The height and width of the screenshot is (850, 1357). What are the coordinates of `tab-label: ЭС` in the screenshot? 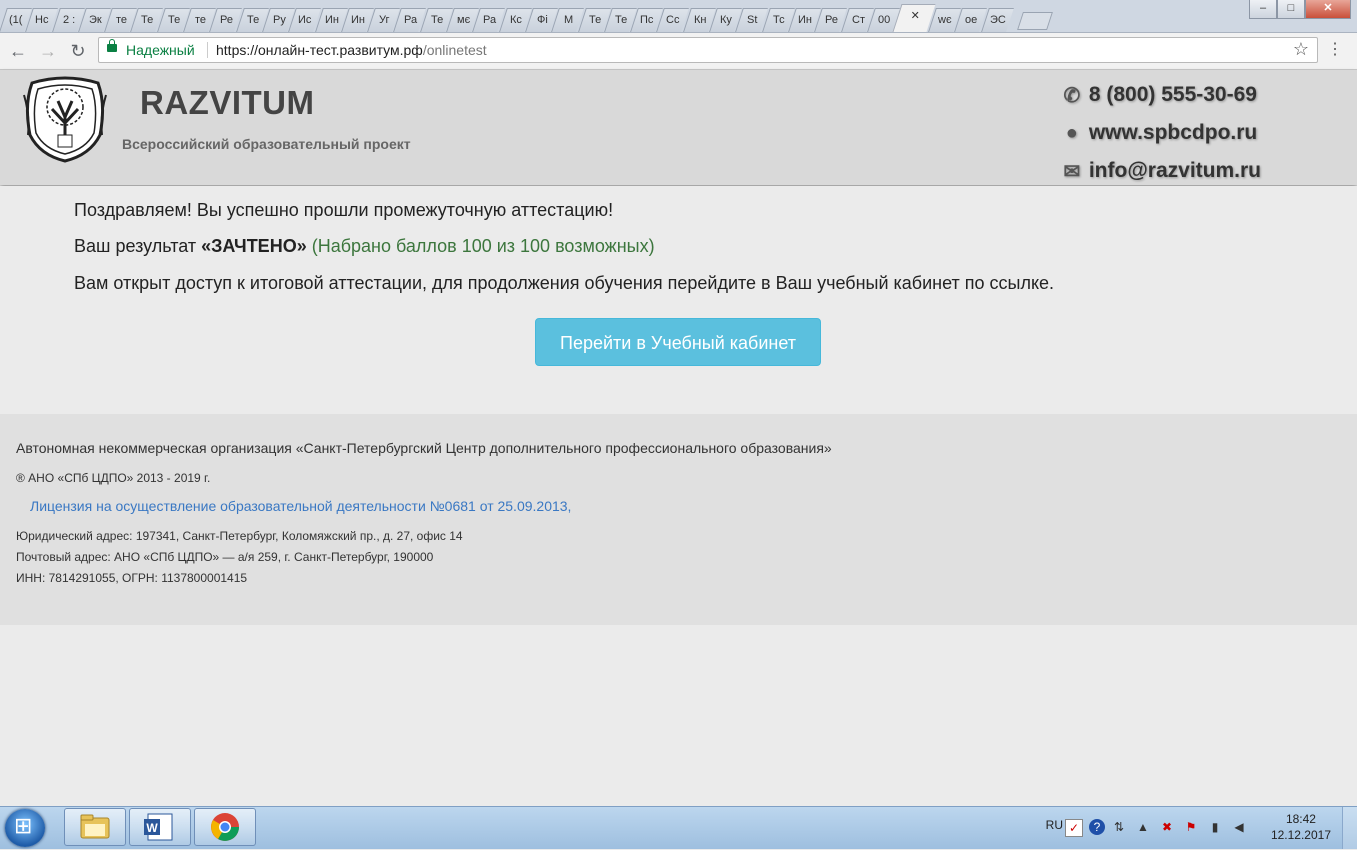 It's located at (997, 20).